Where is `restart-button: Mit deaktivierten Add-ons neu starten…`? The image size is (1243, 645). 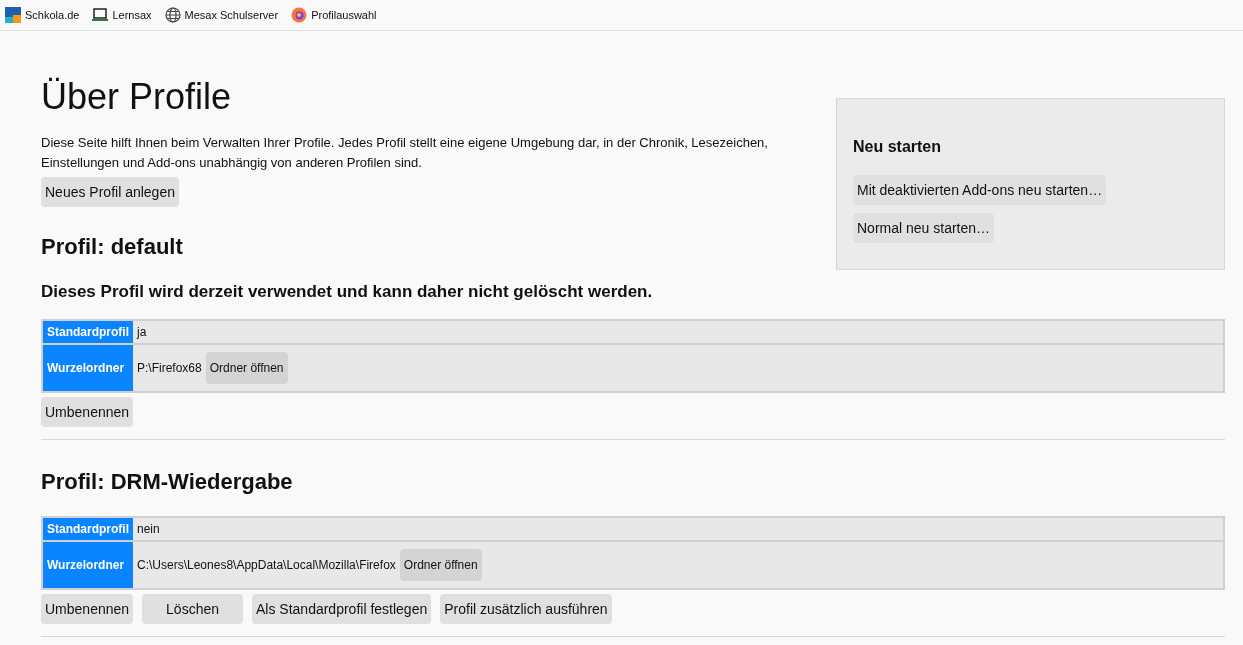
restart-button: Mit deaktivierten Add-ons neu starten… is located at coordinates (980, 190).